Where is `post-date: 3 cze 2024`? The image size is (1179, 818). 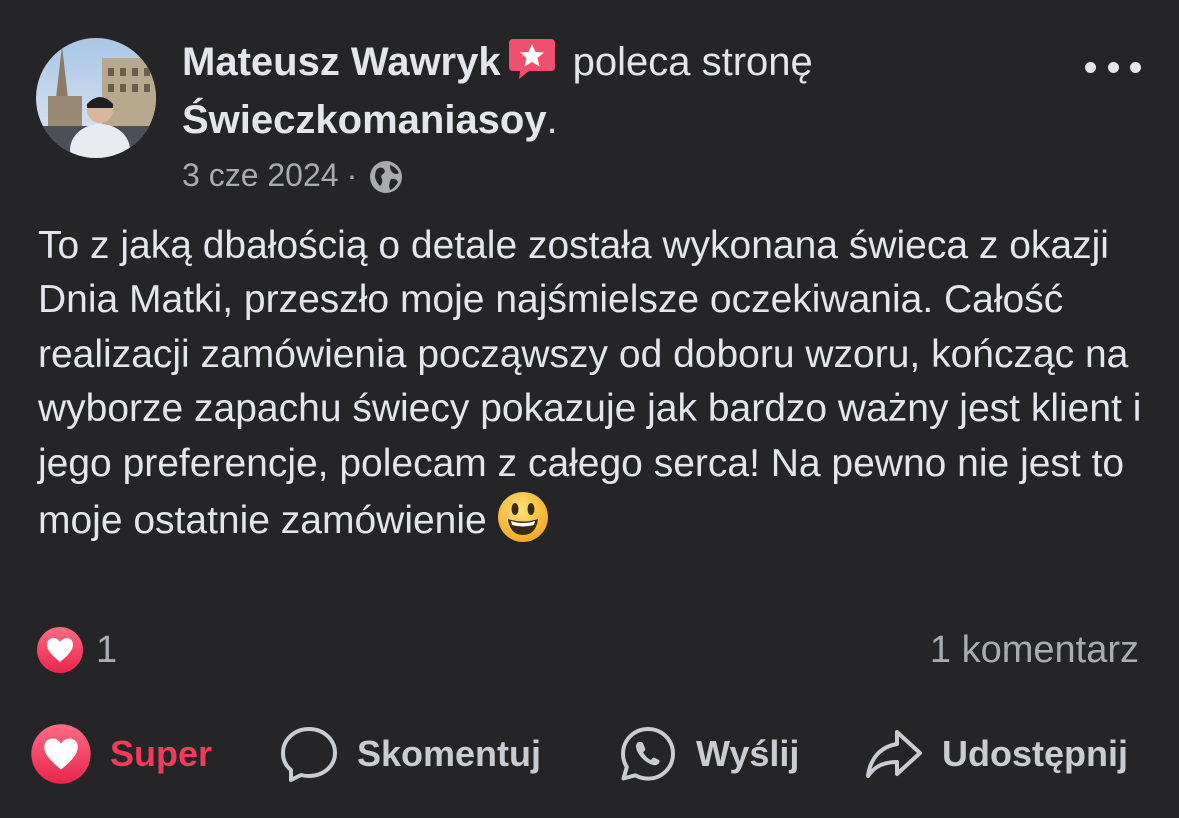 post-date: 3 cze 2024 is located at coordinates (260, 175).